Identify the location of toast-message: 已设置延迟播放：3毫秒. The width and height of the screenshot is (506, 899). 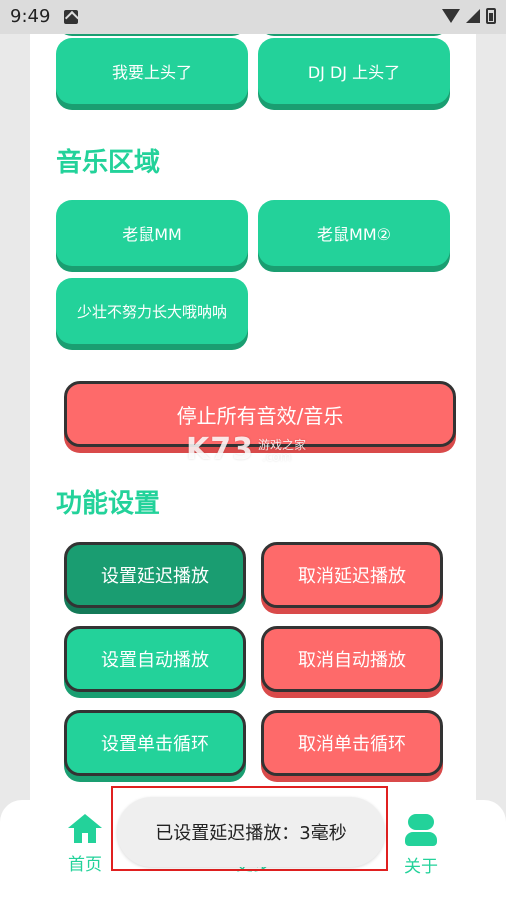
(251, 832).